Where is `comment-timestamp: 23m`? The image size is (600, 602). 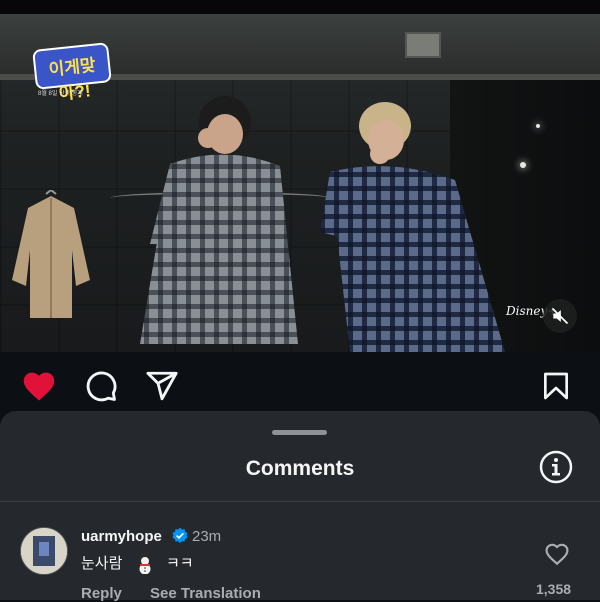
comment-timestamp: 23m is located at coordinates (207, 536).